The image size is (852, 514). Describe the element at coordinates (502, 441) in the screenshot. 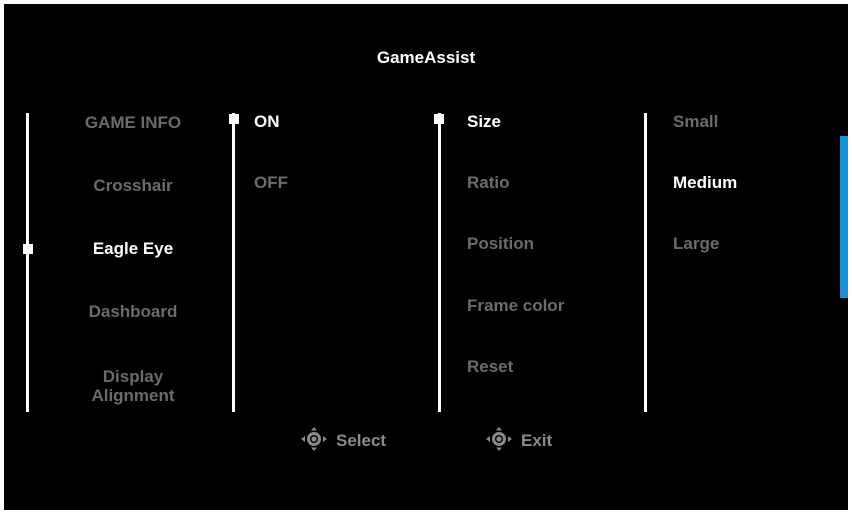

I see `joystick-exit-icon` at that location.